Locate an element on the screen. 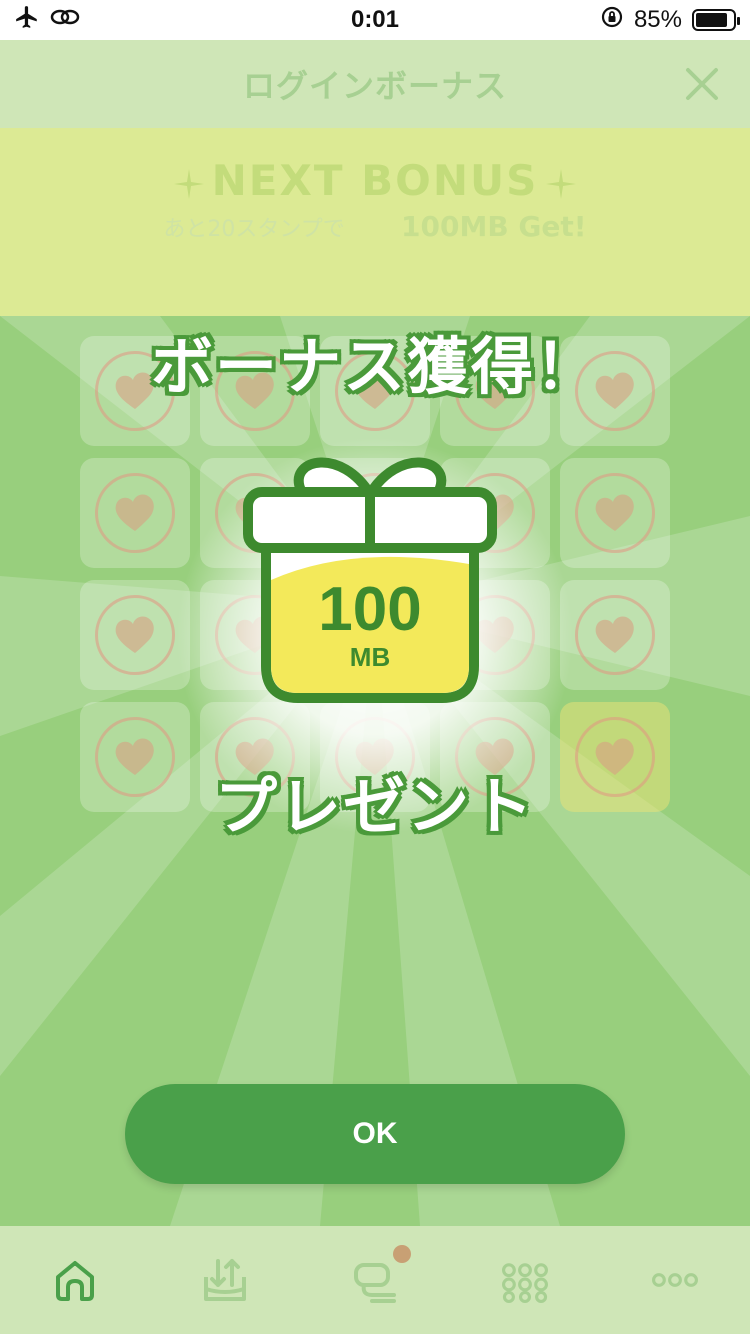 This screenshot has width=750, height=1334. home-icon is located at coordinates (75, 1281).